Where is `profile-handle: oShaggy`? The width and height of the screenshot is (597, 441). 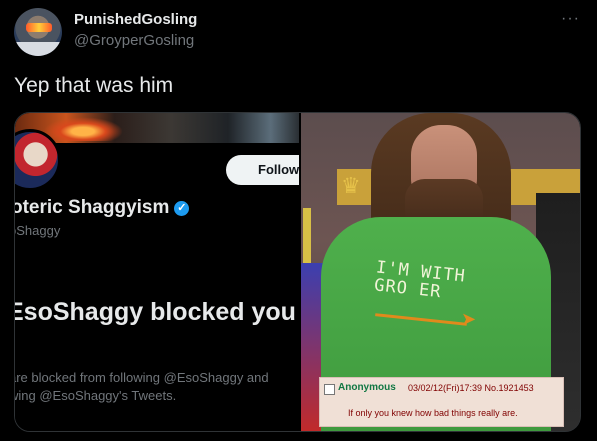 profile-handle: oShaggy is located at coordinates (38, 230).